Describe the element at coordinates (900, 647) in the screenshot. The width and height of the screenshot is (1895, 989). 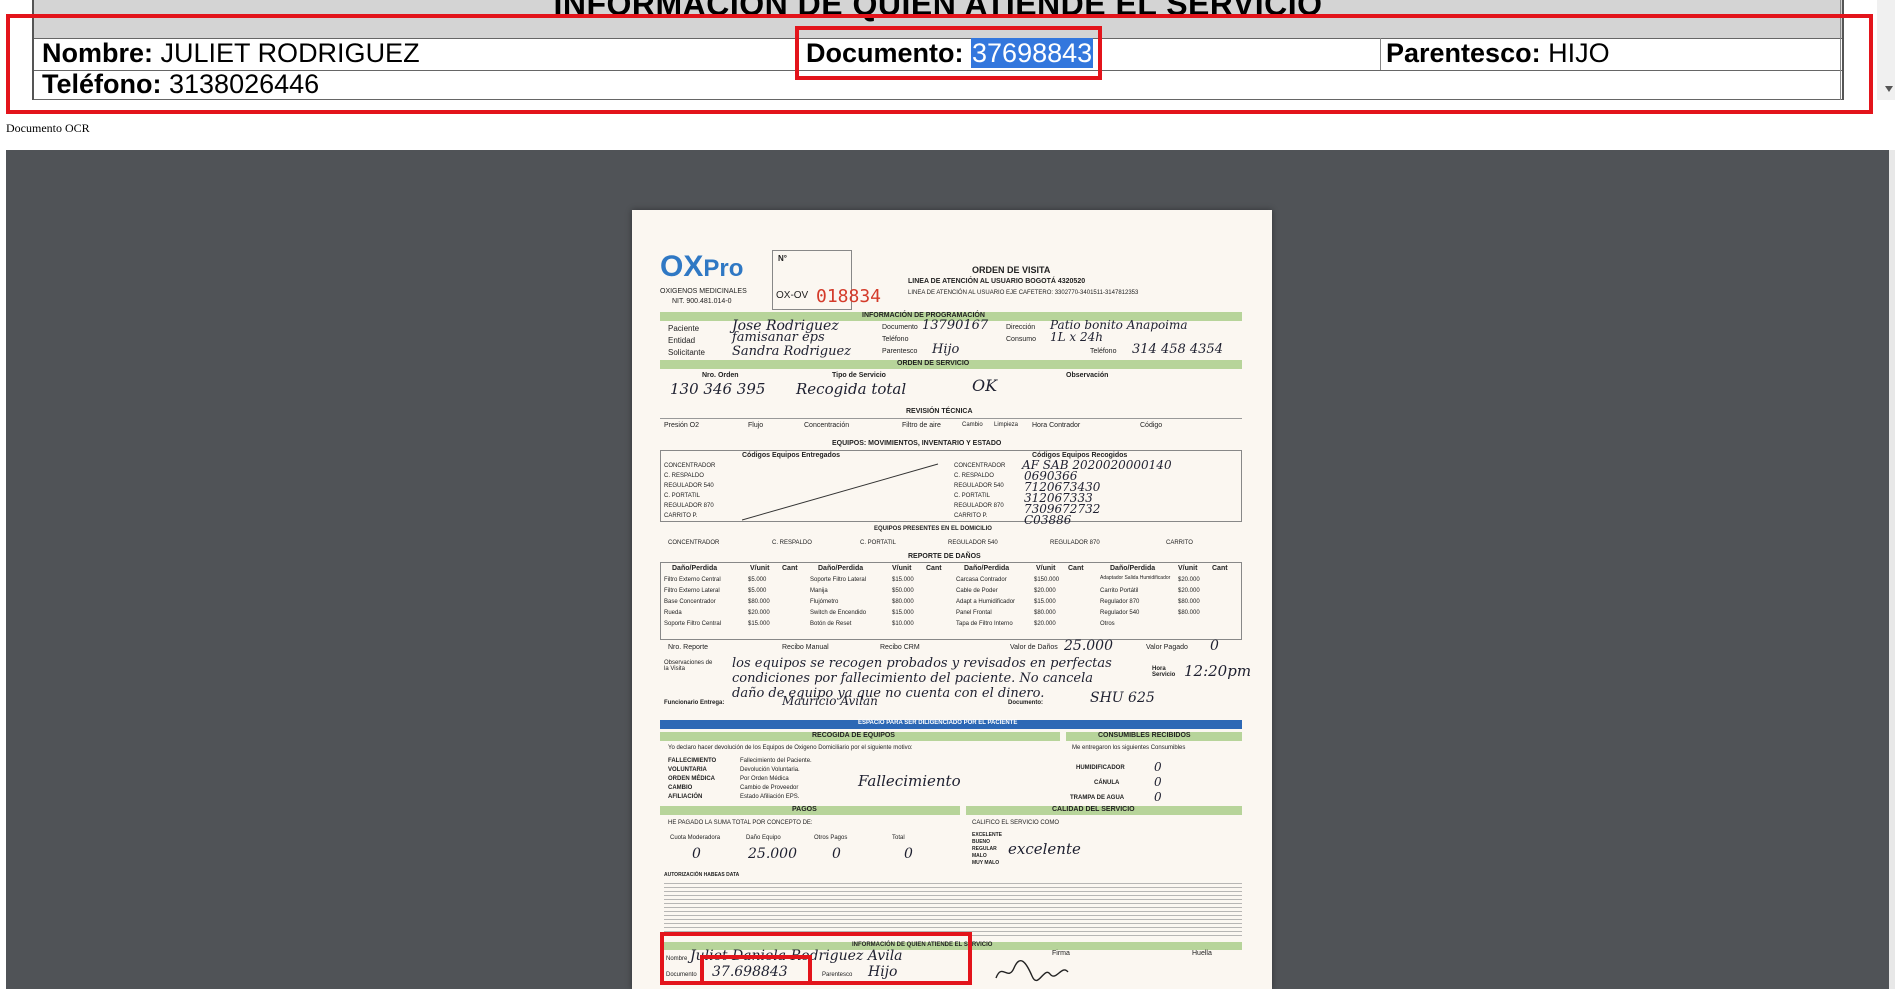
I see `recibo-crm-label: Recibo CRM` at that location.